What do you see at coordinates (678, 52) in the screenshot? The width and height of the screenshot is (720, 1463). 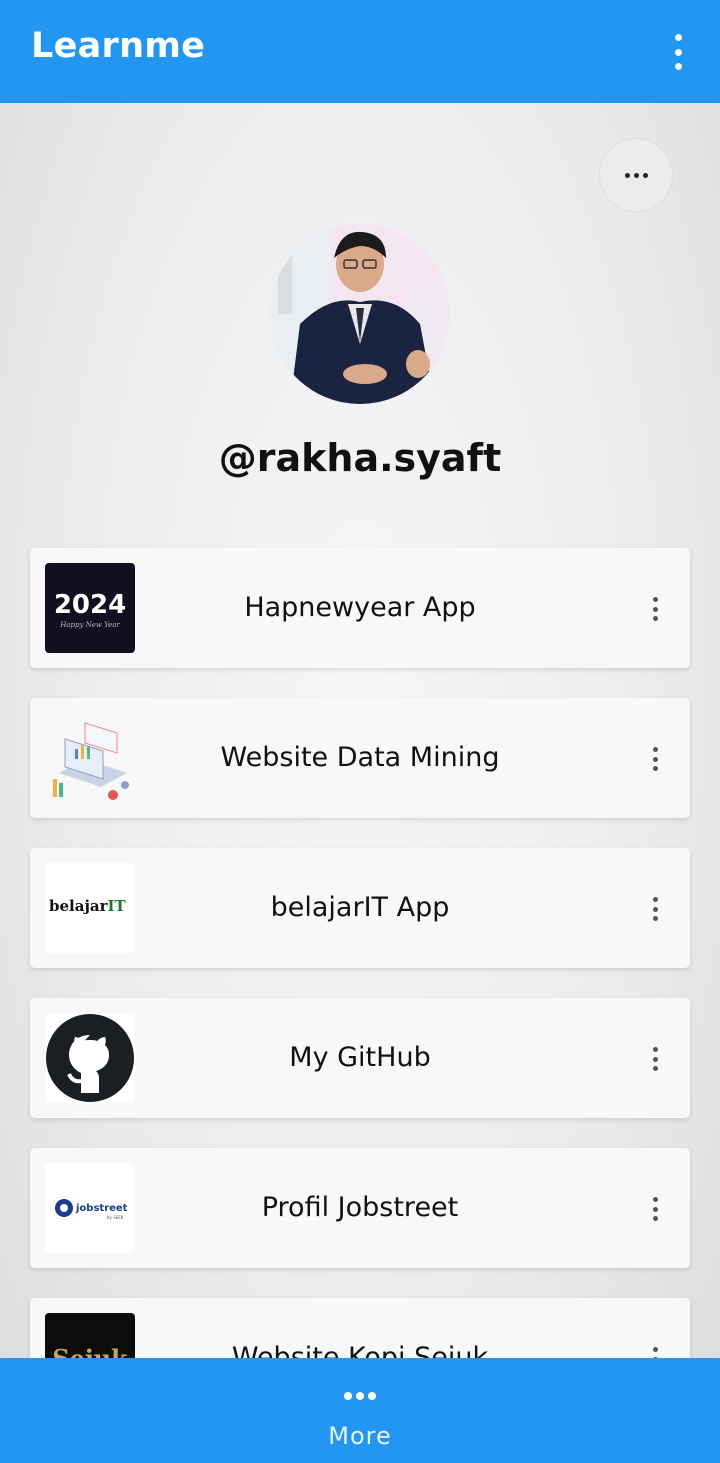 I see `overflow-menu-icon` at bounding box center [678, 52].